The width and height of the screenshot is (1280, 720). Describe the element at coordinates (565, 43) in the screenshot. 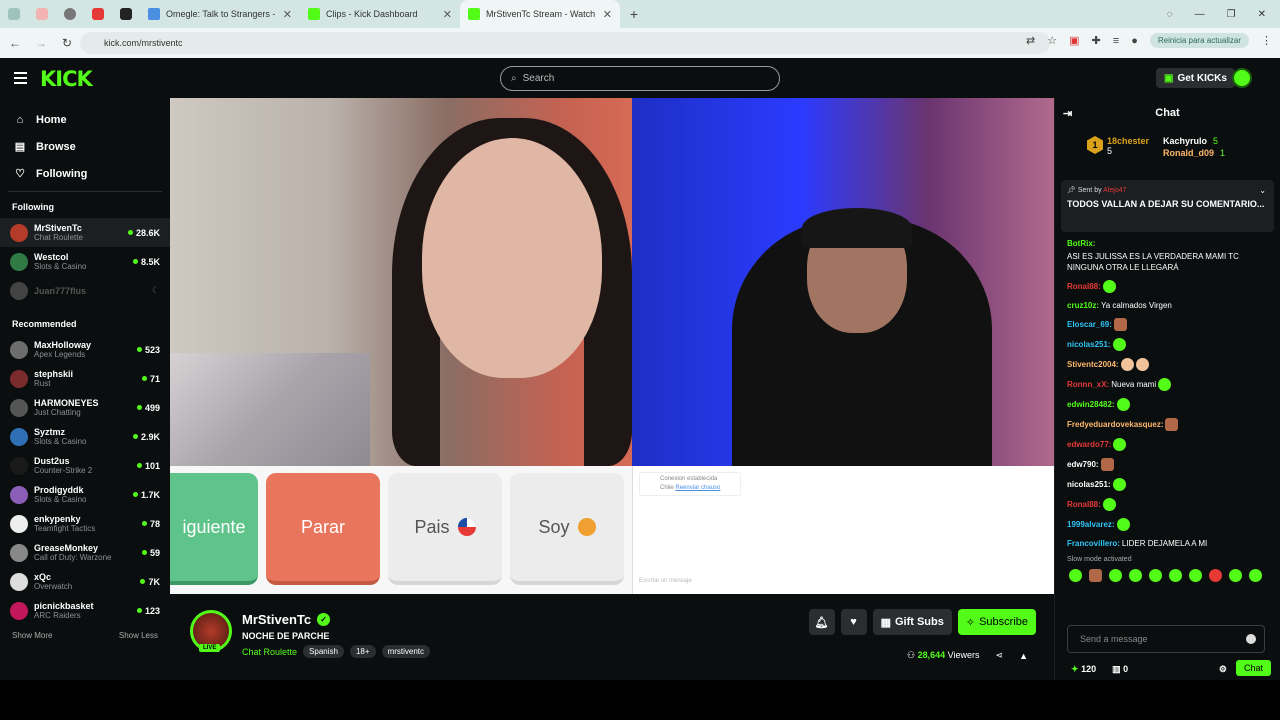

I see `url-field: kick.com/mrstiventc` at that location.